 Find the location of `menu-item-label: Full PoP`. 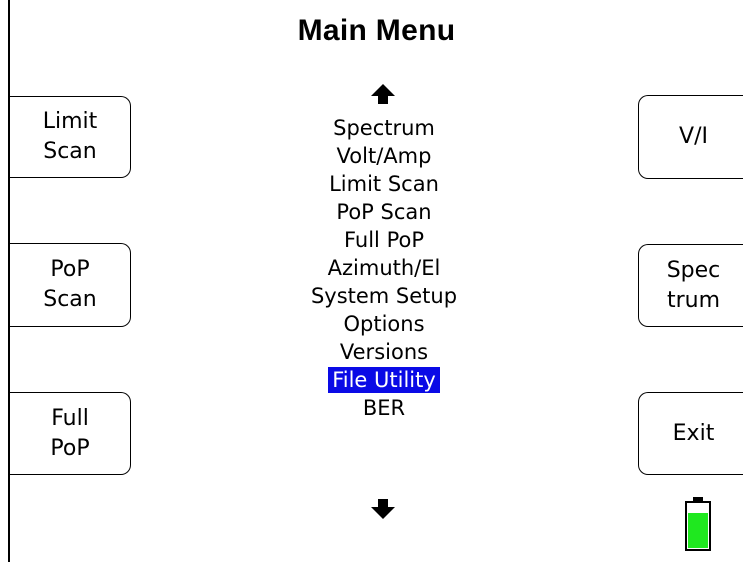

menu-item-label: Full PoP is located at coordinates (383, 240).